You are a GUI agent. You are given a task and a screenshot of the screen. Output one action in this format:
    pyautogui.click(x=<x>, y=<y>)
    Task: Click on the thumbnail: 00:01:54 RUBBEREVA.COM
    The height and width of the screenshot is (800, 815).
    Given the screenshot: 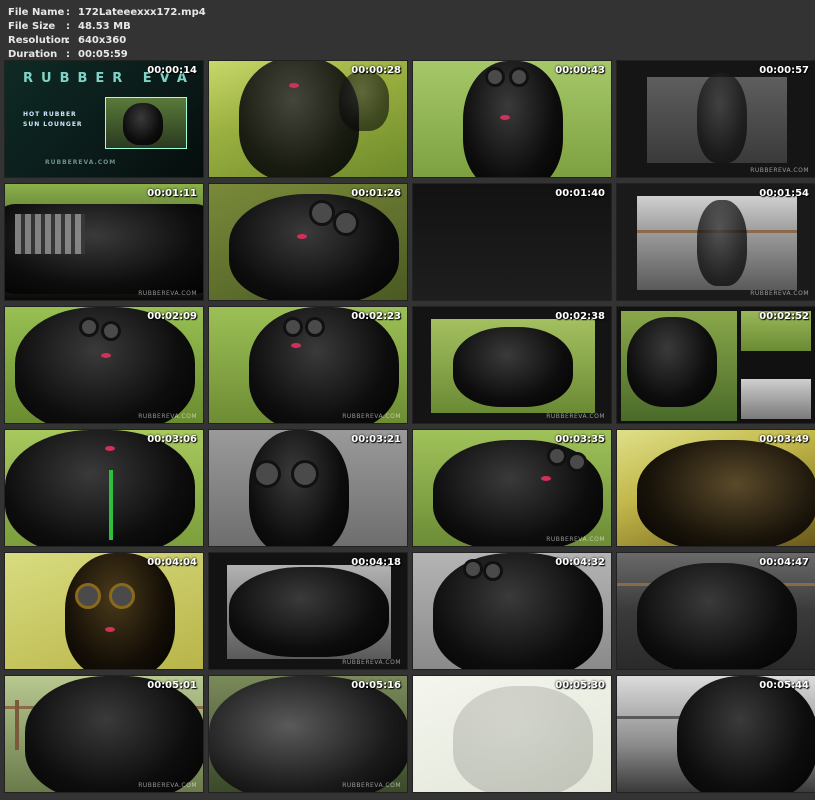 What is the action you would take?
    pyautogui.click(x=715, y=242)
    